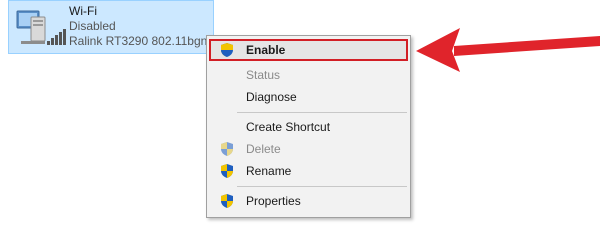  What do you see at coordinates (269, 171) in the screenshot?
I see `menu-item-label: Rename` at bounding box center [269, 171].